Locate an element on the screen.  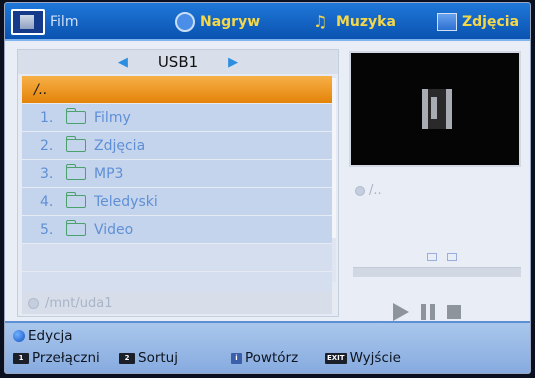
device-selector: ◀ USB1 ▶ is located at coordinates (178, 62).